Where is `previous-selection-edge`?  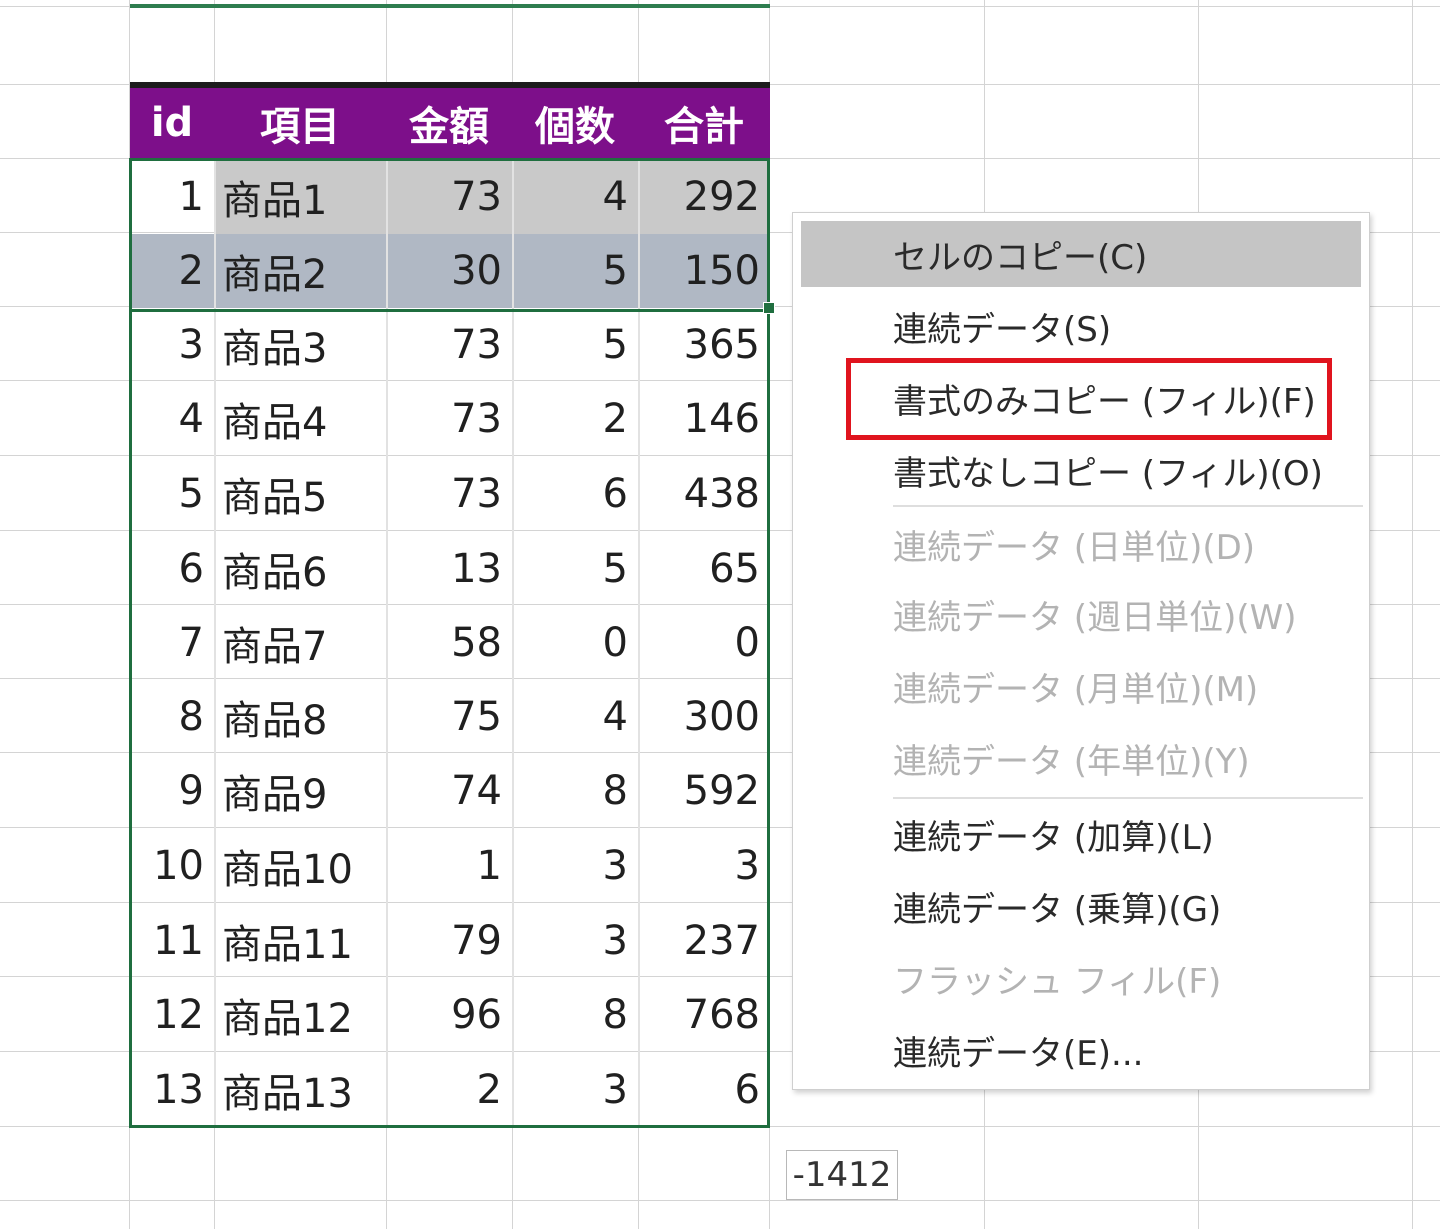 previous-selection-edge is located at coordinates (450, 6).